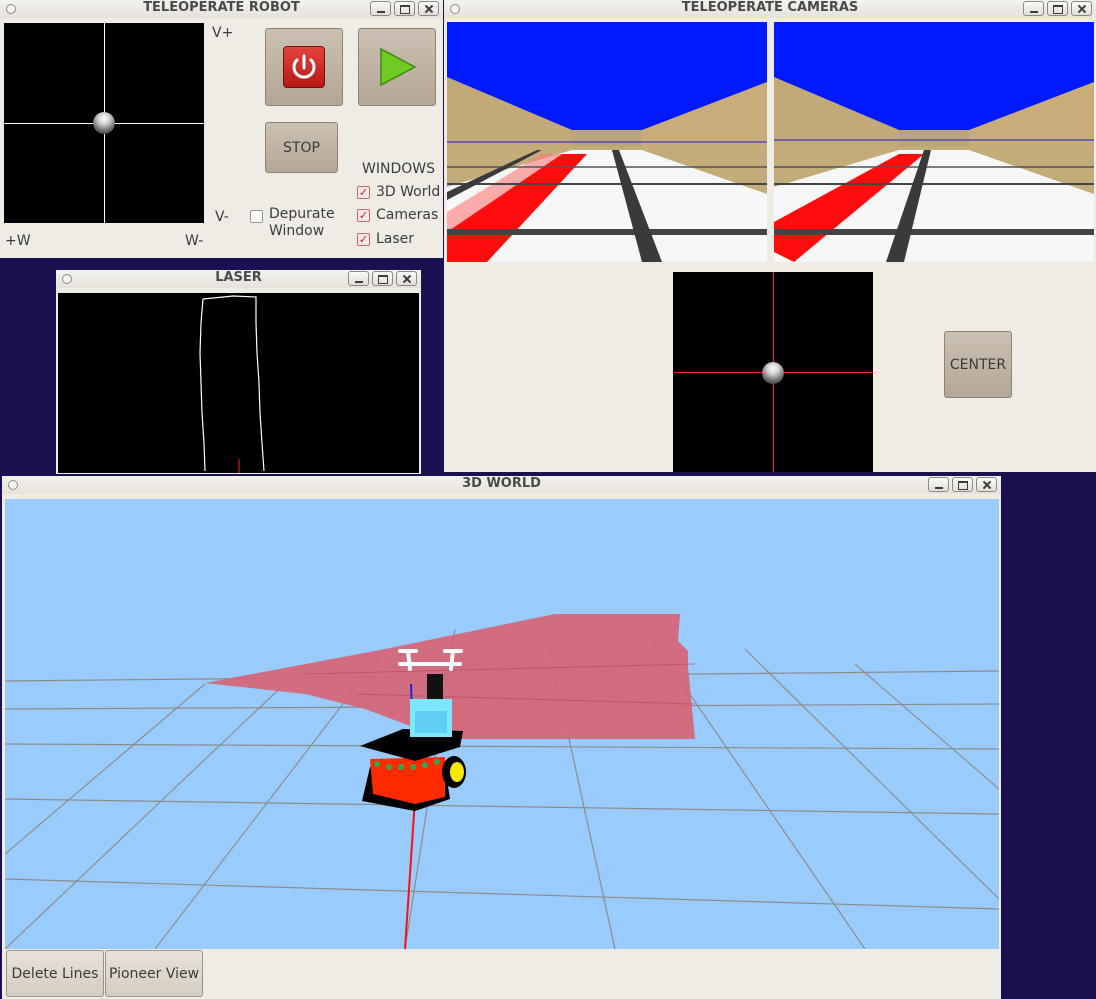 The image size is (1096, 999). Describe the element at coordinates (934, 142) in the screenshot. I see `right-camera-view` at that location.